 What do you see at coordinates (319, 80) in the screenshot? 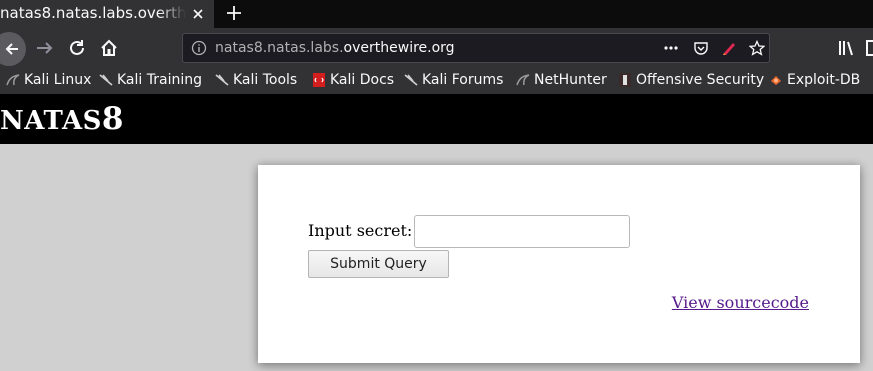
I see `docs-icon` at bounding box center [319, 80].